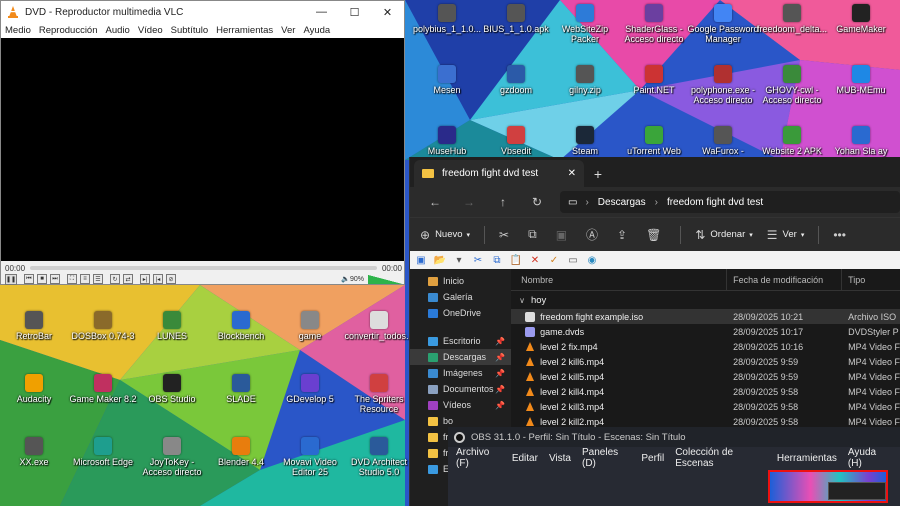 The width and height of the screenshot is (900, 506). Describe the element at coordinates (460, 281) in the screenshot. I see `sidebar-item: Inicio` at that location.